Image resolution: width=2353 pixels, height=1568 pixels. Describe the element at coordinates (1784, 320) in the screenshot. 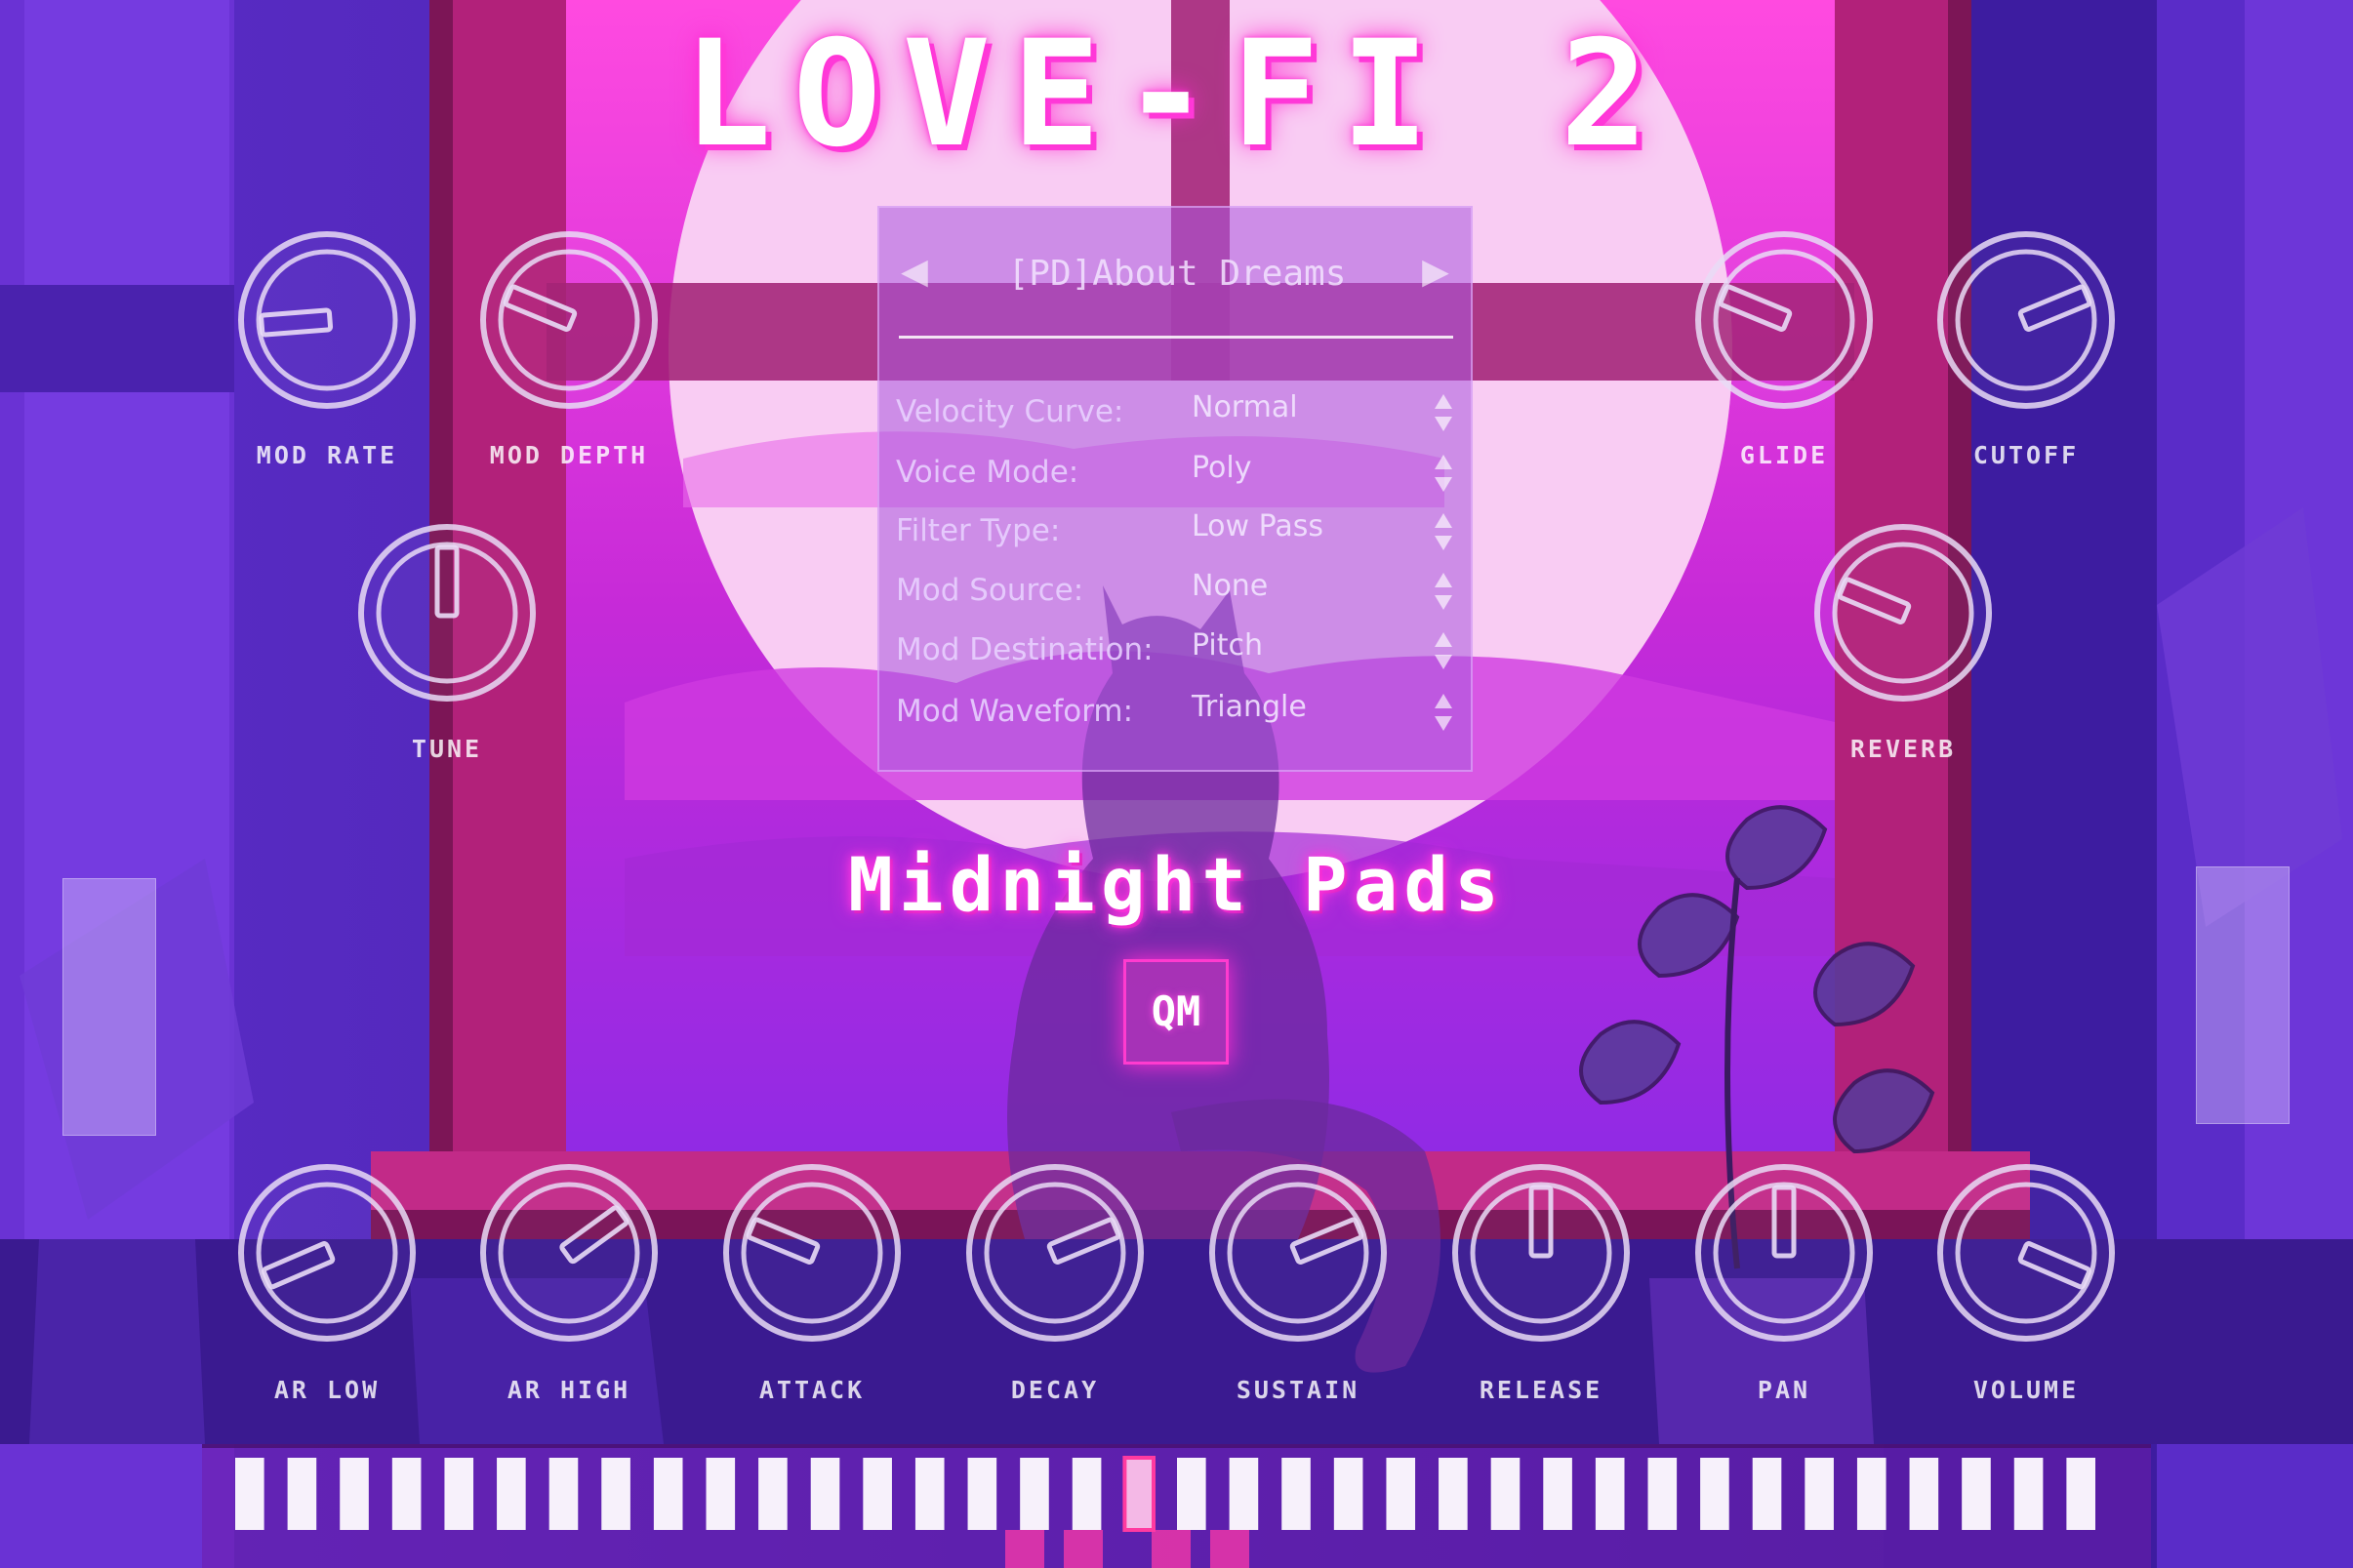

I see `glide-knob` at that location.